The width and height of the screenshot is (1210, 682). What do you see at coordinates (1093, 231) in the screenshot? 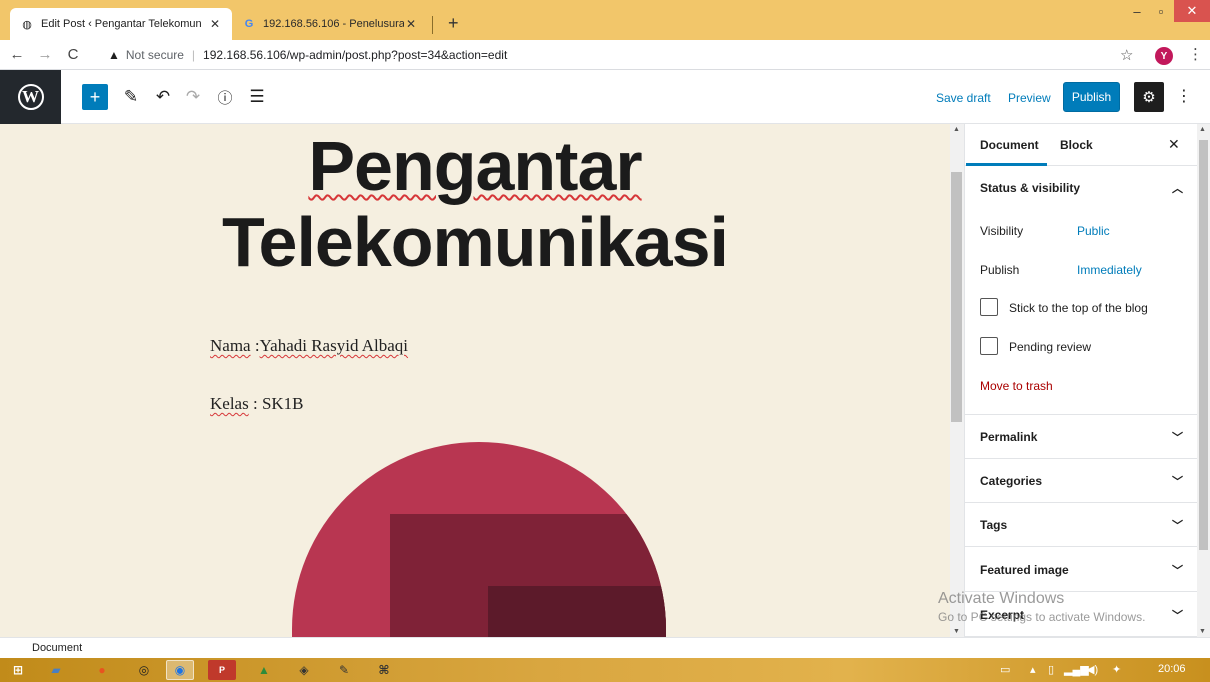
I see `visibility-value-link: Public` at bounding box center [1093, 231].